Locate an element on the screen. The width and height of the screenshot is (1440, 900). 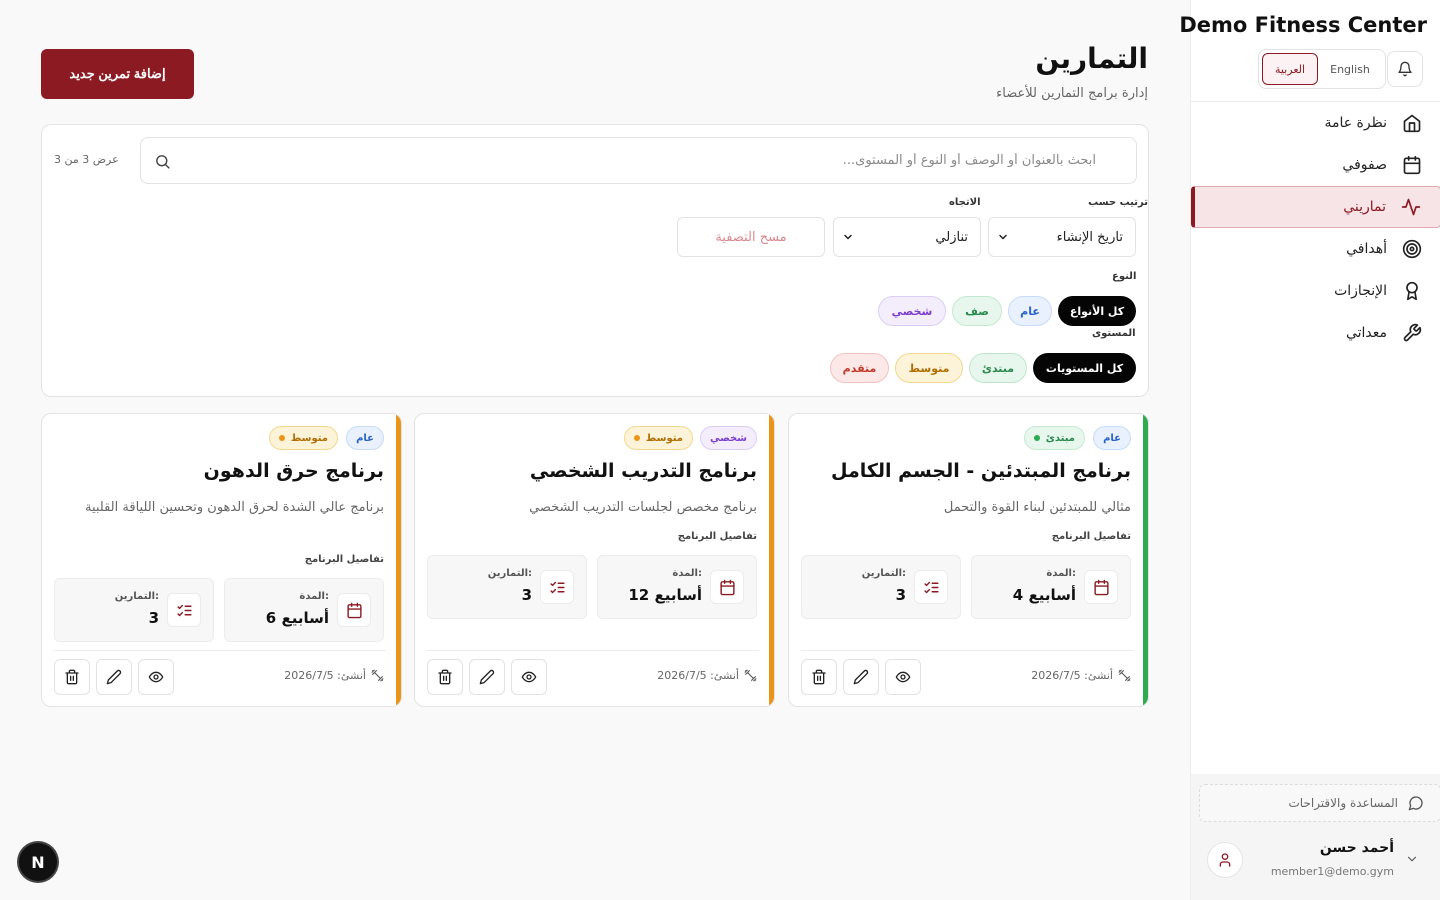
target-icon is located at coordinates (1412, 249).